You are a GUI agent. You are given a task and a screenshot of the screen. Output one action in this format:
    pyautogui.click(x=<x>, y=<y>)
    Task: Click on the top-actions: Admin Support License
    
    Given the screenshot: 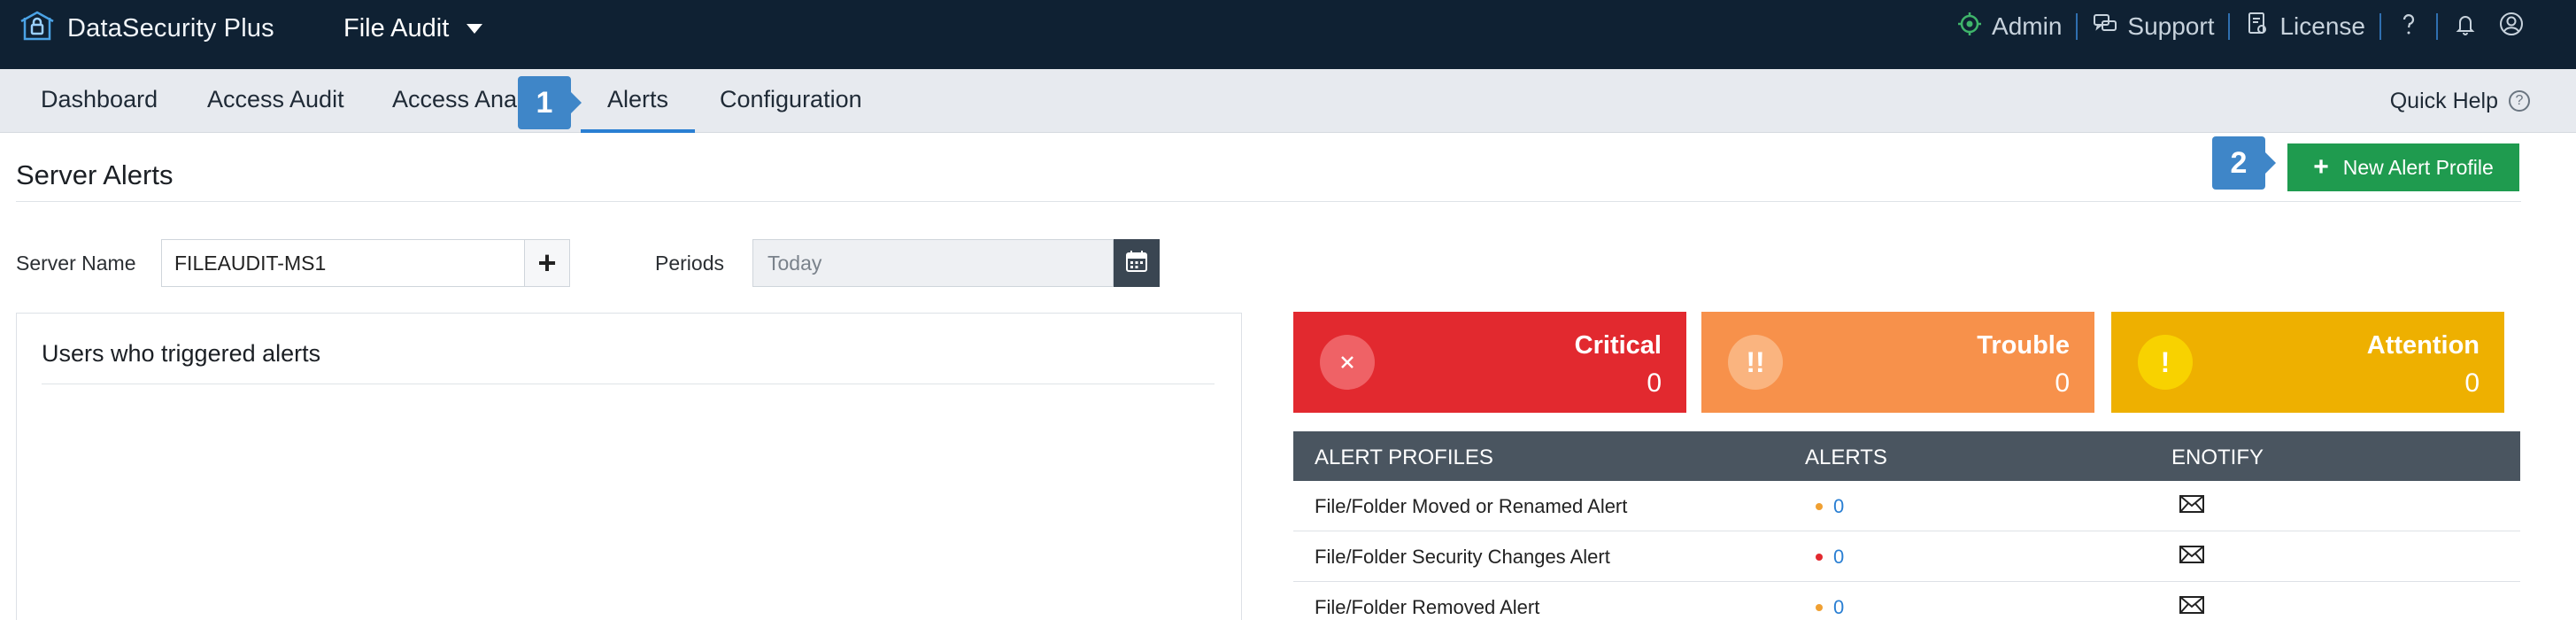 What is the action you would take?
    pyautogui.click(x=2240, y=26)
    